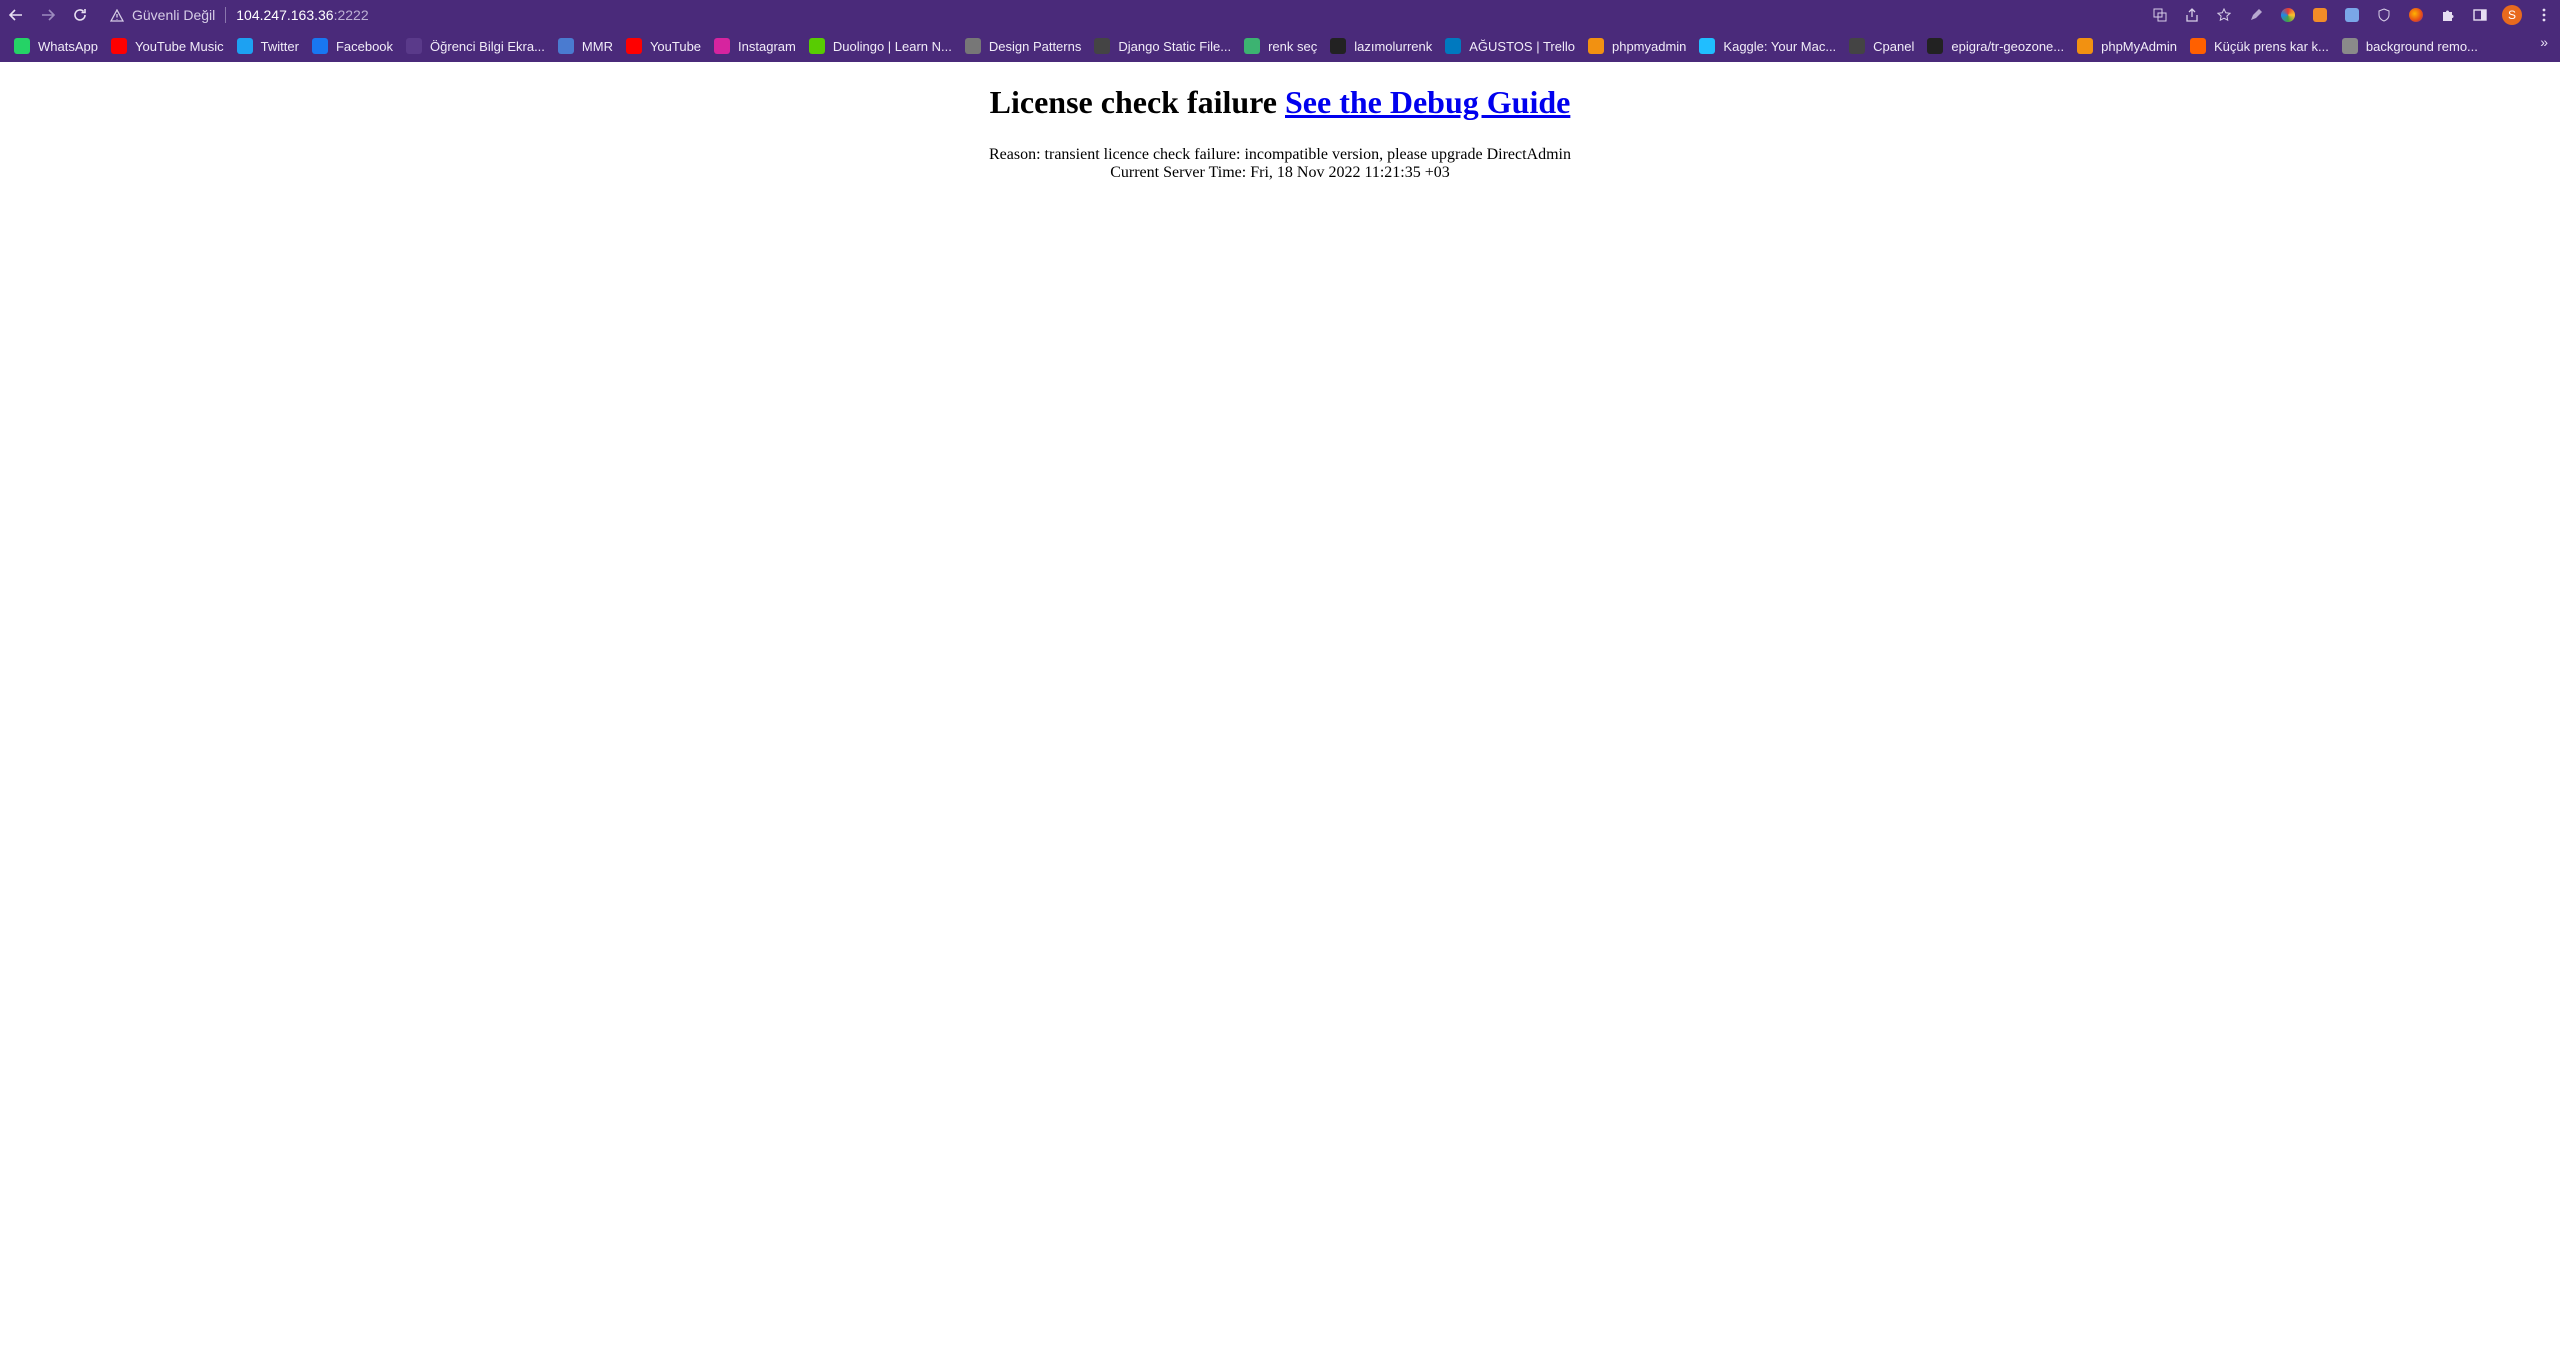  I want to click on bookmark-item: AĞUSTOS | Trello, so click(1512, 46).